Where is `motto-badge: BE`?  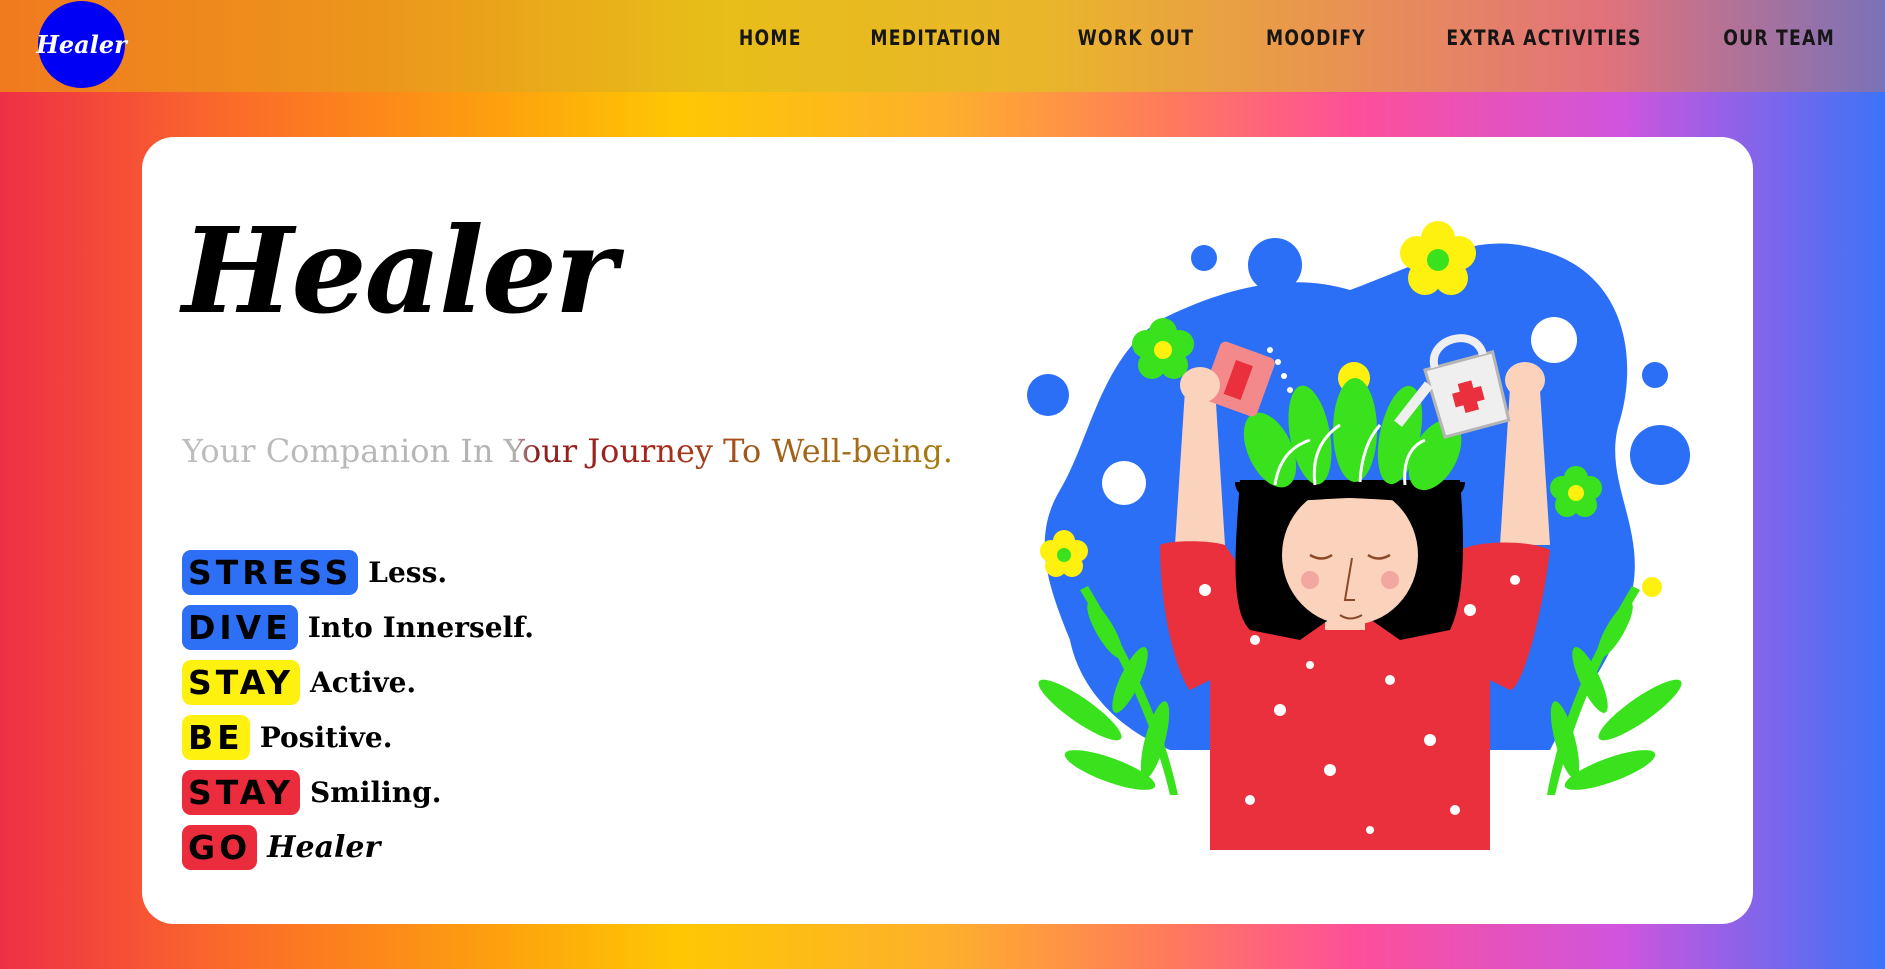
motto-badge: BE is located at coordinates (216, 737).